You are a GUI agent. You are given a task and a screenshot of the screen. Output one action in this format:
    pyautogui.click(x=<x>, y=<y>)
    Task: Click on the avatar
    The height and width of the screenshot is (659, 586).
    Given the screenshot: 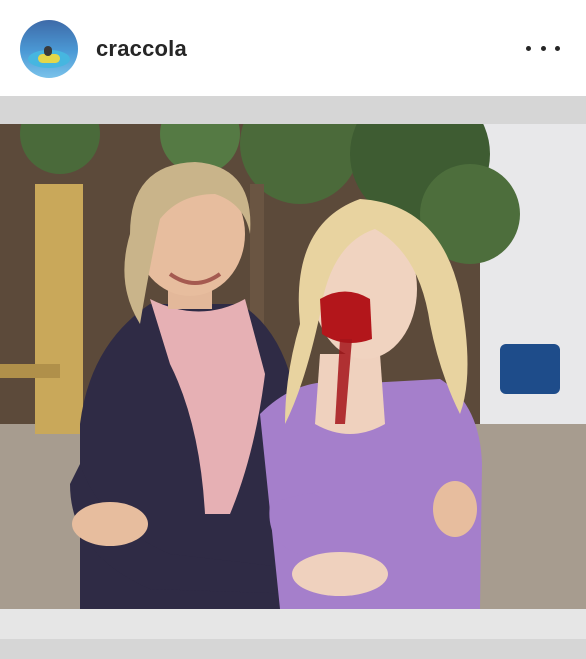 What is the action you would take?
    pyautogui.click(x=49, y=49)
    